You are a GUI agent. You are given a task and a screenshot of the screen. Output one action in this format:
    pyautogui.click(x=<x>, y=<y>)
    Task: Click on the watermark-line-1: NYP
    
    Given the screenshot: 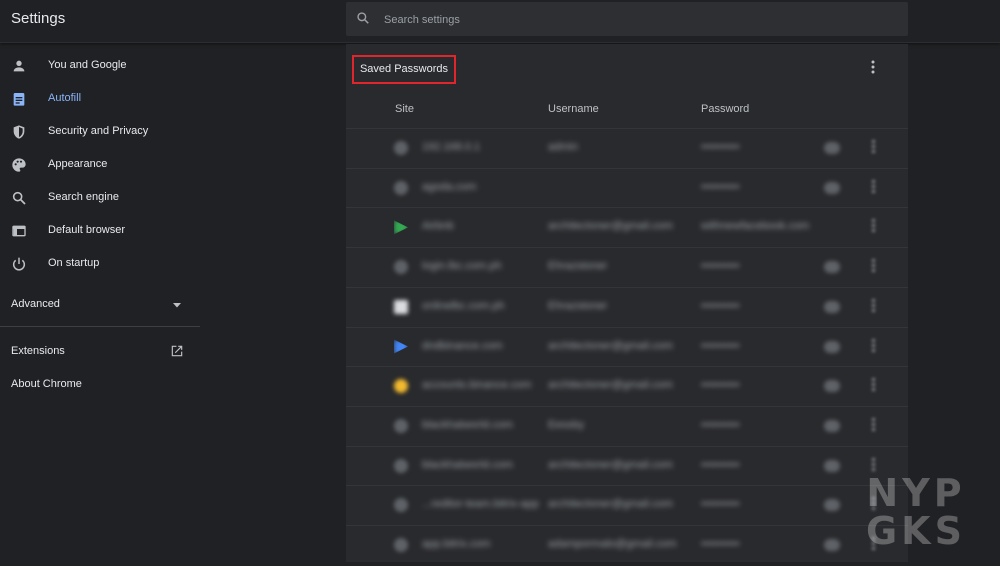 What is the action you would take?
    pyautogui.click(x=916, y=493)
    